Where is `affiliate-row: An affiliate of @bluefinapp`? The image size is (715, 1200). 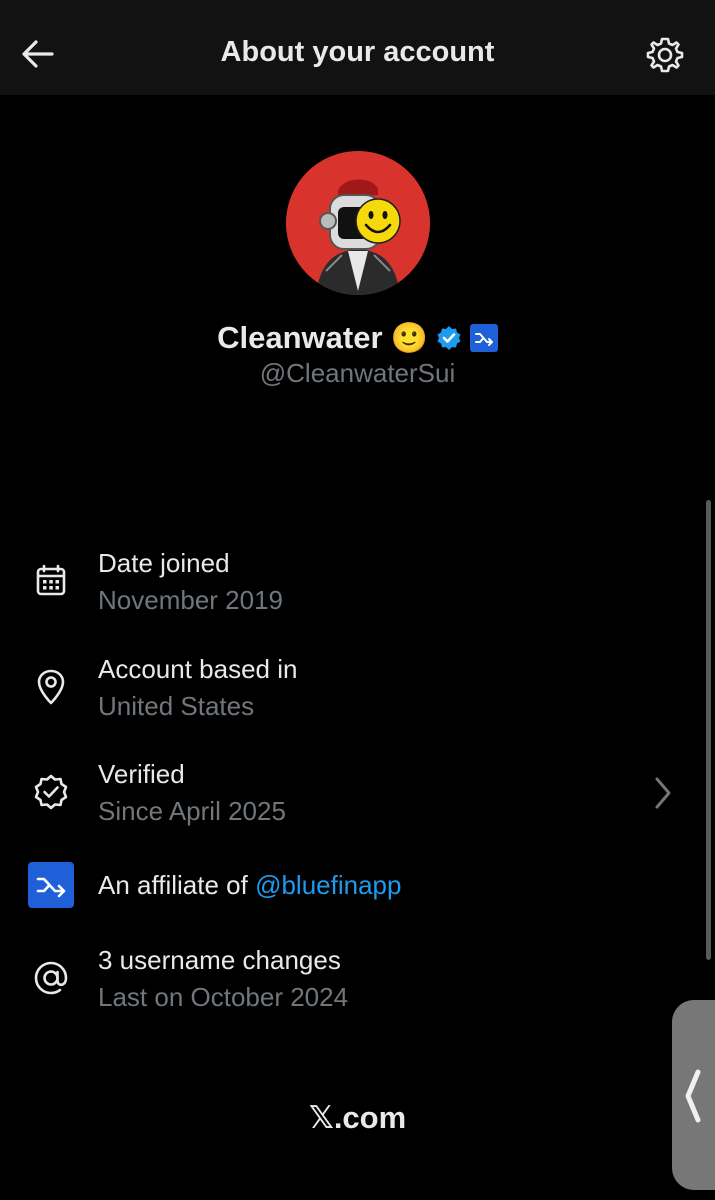 affiliate-row: An affiliate of @bluefinapp is located at coordinates (357, 885).